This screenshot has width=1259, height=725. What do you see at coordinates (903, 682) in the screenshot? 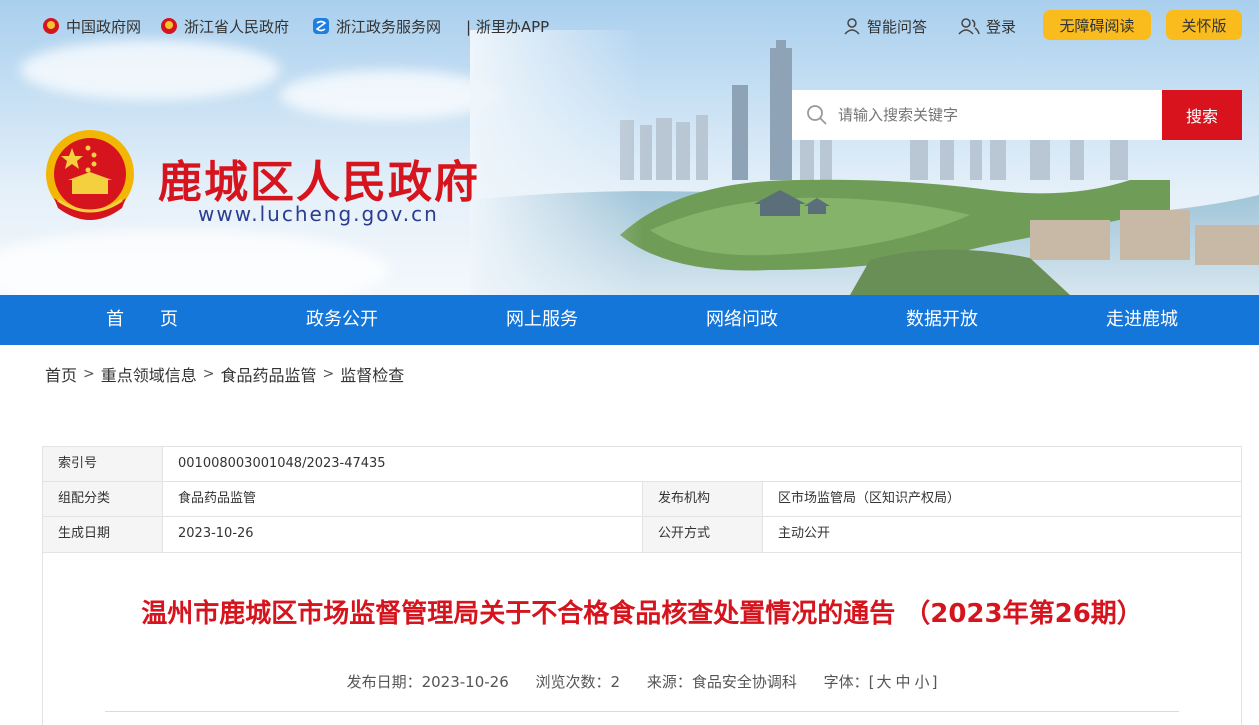
I see `font-medium-button: 中` at bounding box center [903, 682].